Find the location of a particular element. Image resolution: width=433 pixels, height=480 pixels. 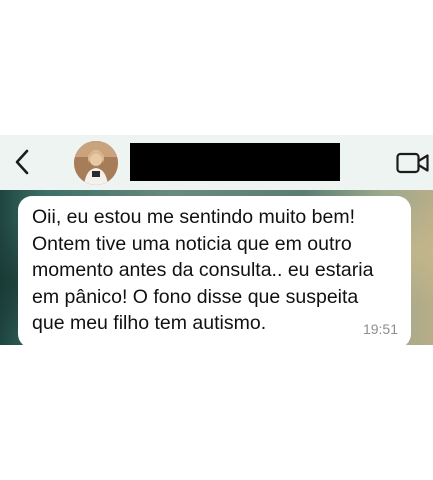

video-camera-icon is located at coordinates (412, 163).